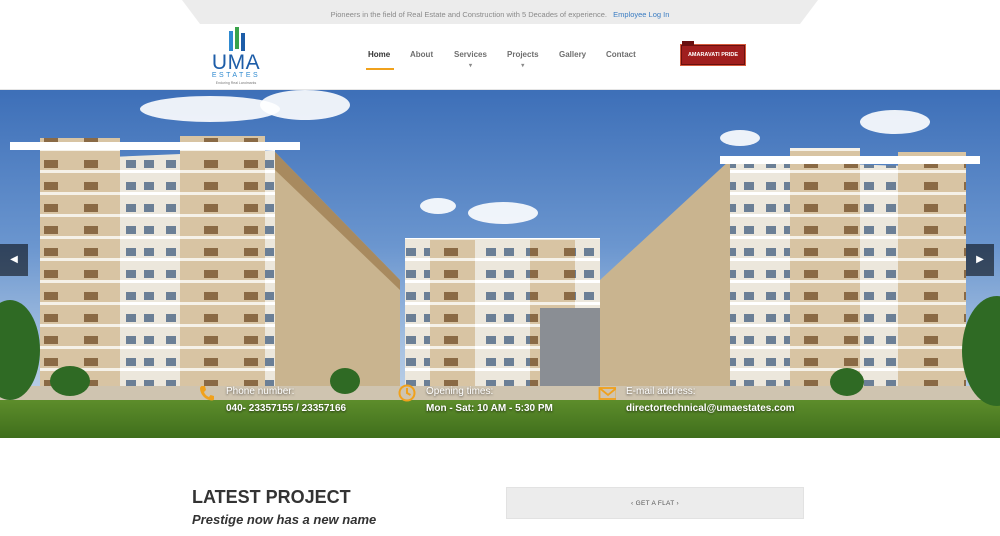 The height and width of the screenshot is (536, 1000). I want to click on email-label: E-mail address:, so click(661, 391).